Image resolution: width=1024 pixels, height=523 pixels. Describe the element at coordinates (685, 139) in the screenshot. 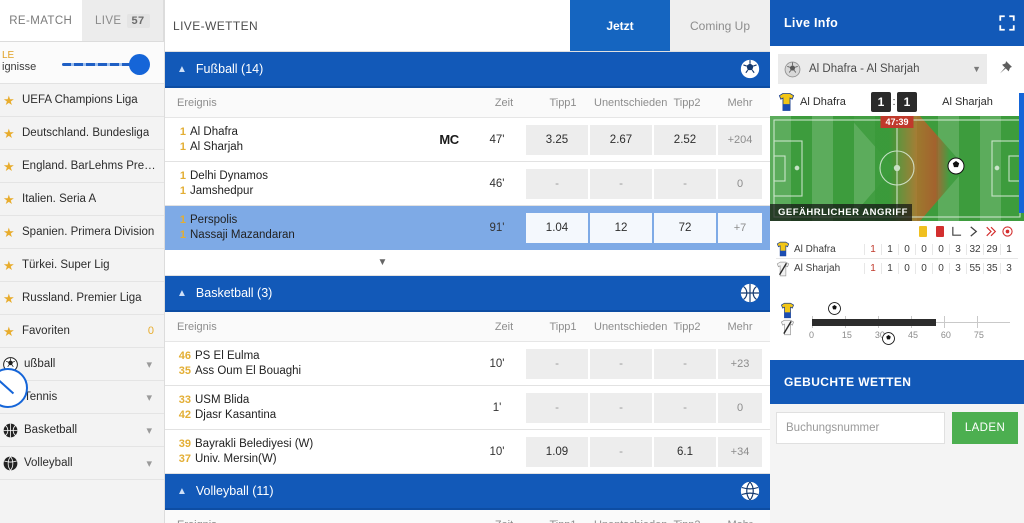

I see `odd-tipp2: 2.52` at that location.